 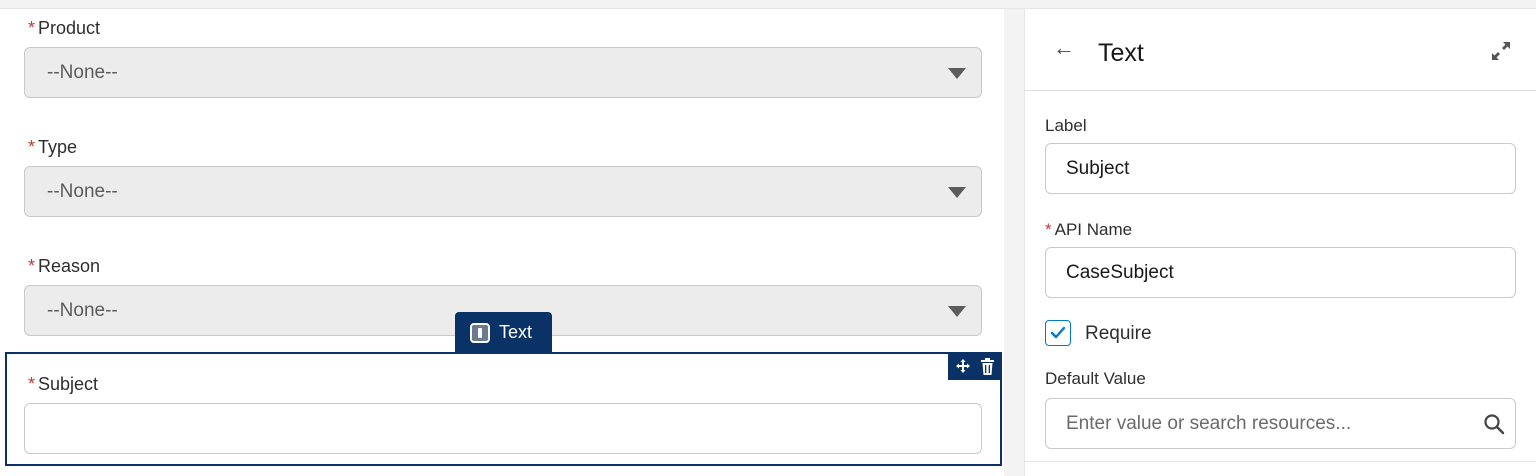 What do you see at coordinates (82, 310) in the screenshot?
I see `reason-select-value: --None--` at bounding box center [82, 310].